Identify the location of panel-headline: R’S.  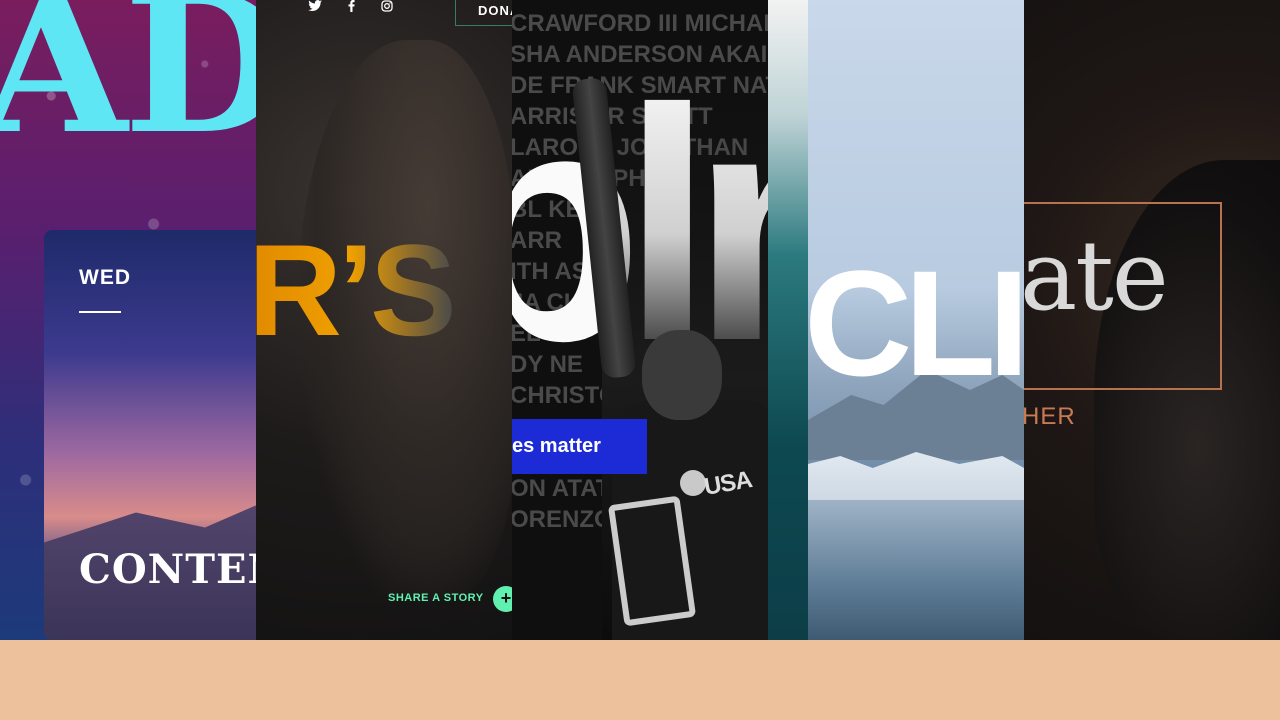
(356, 290).